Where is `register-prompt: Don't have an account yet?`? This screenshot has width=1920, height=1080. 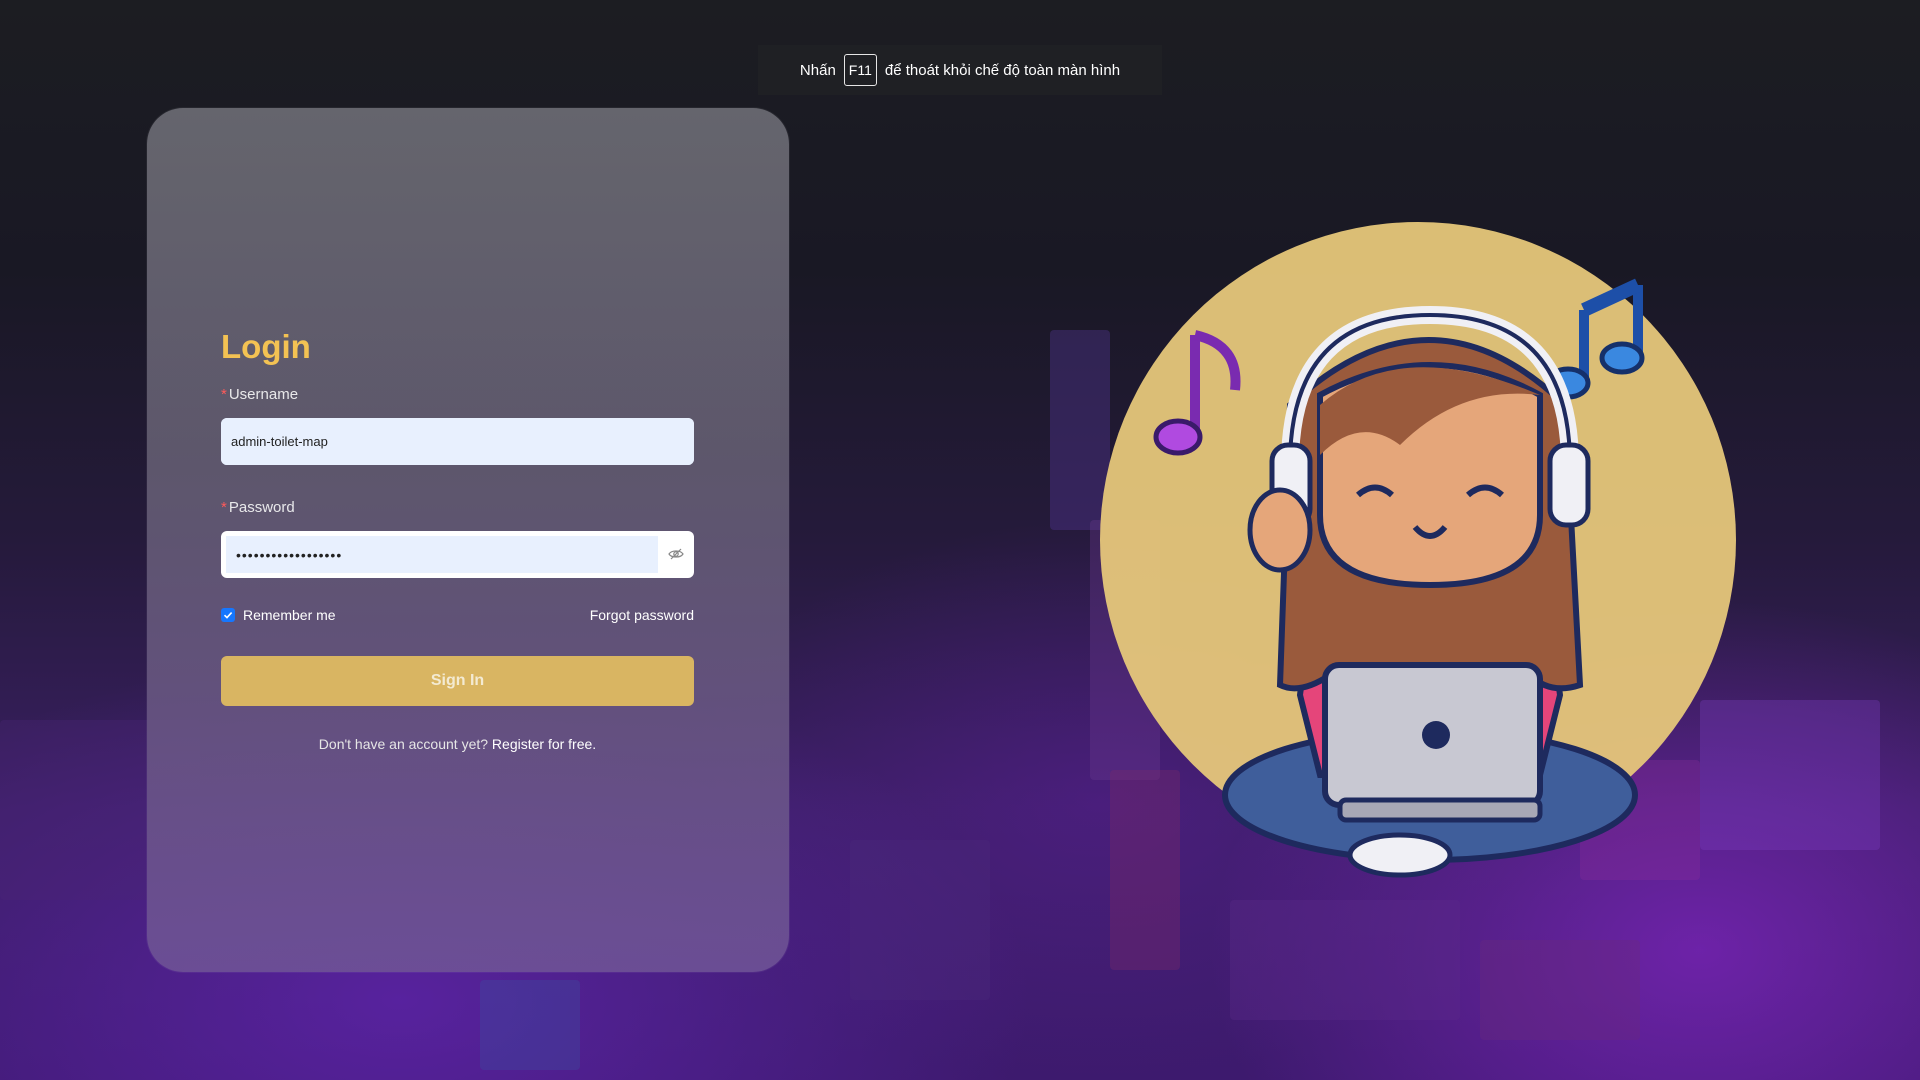
register-prompt: Don't have an account yet? is located at coordinates (403, 744).